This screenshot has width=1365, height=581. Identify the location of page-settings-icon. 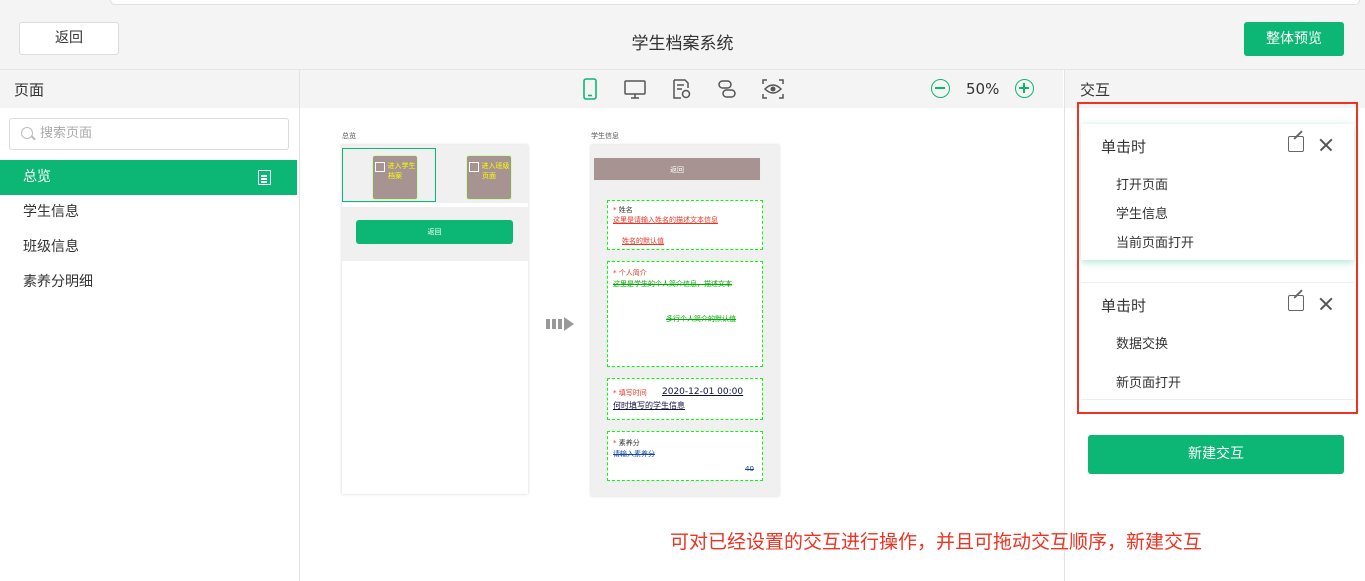
(681, 89).